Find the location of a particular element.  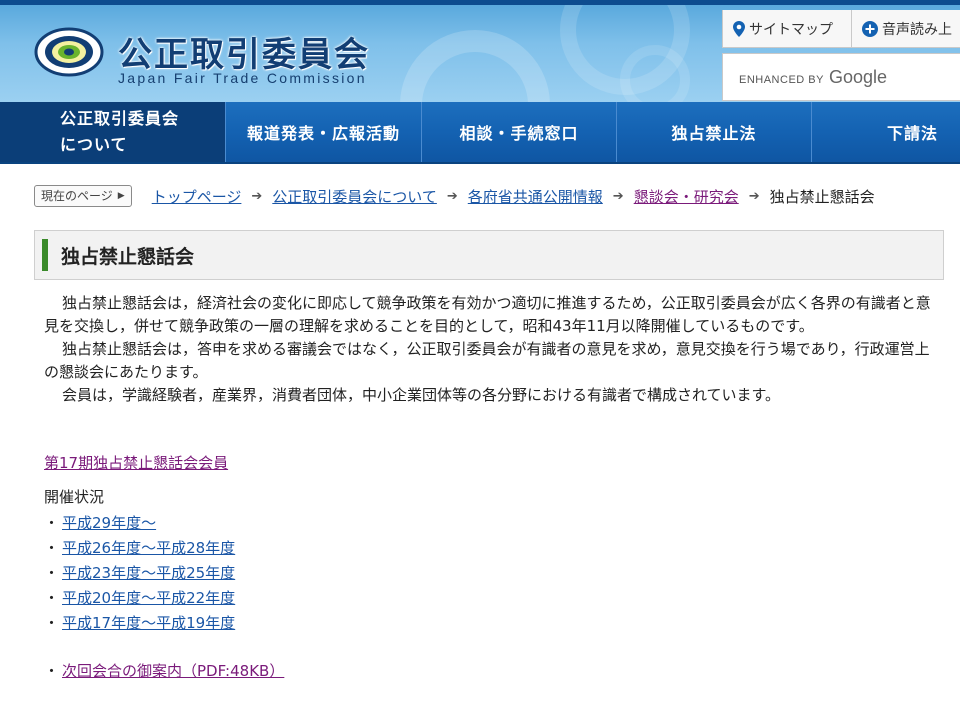

voice-label: 音声読み上 is located at coordinates (917, 29).